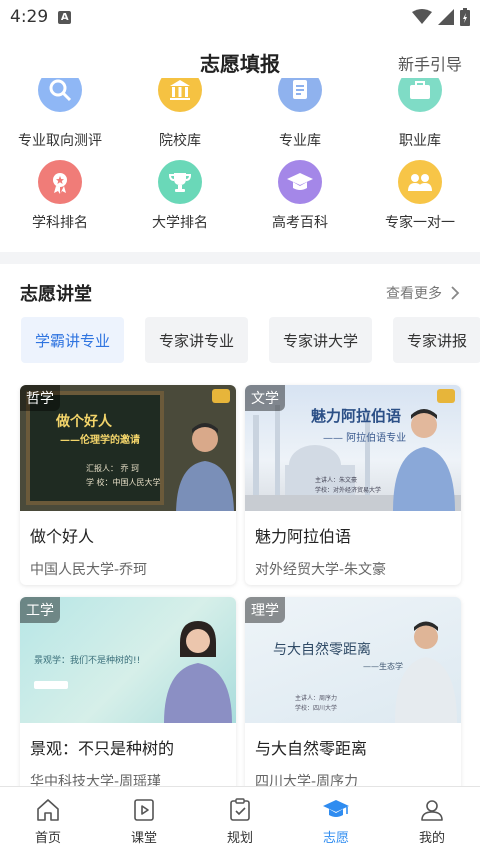 Image resolution: width=480 pixels, height=855 pixels. Describe the element at coordinates (143, 838) in the screenshot. I see `tab-label: 课堂` at that location.